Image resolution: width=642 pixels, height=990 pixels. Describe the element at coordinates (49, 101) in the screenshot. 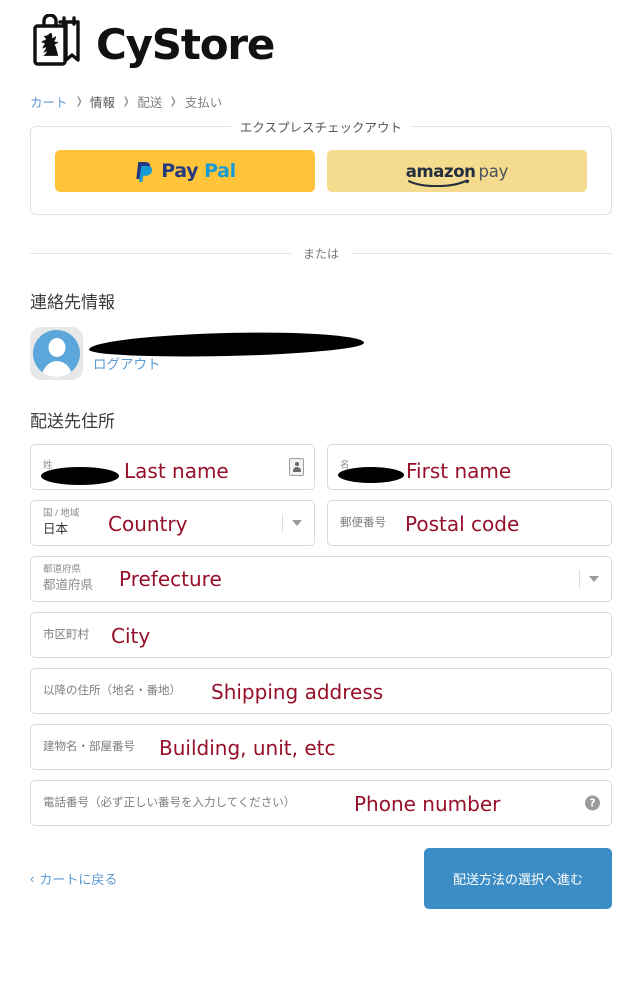

I see `breadcrumb-item-cart: カート` at that location.